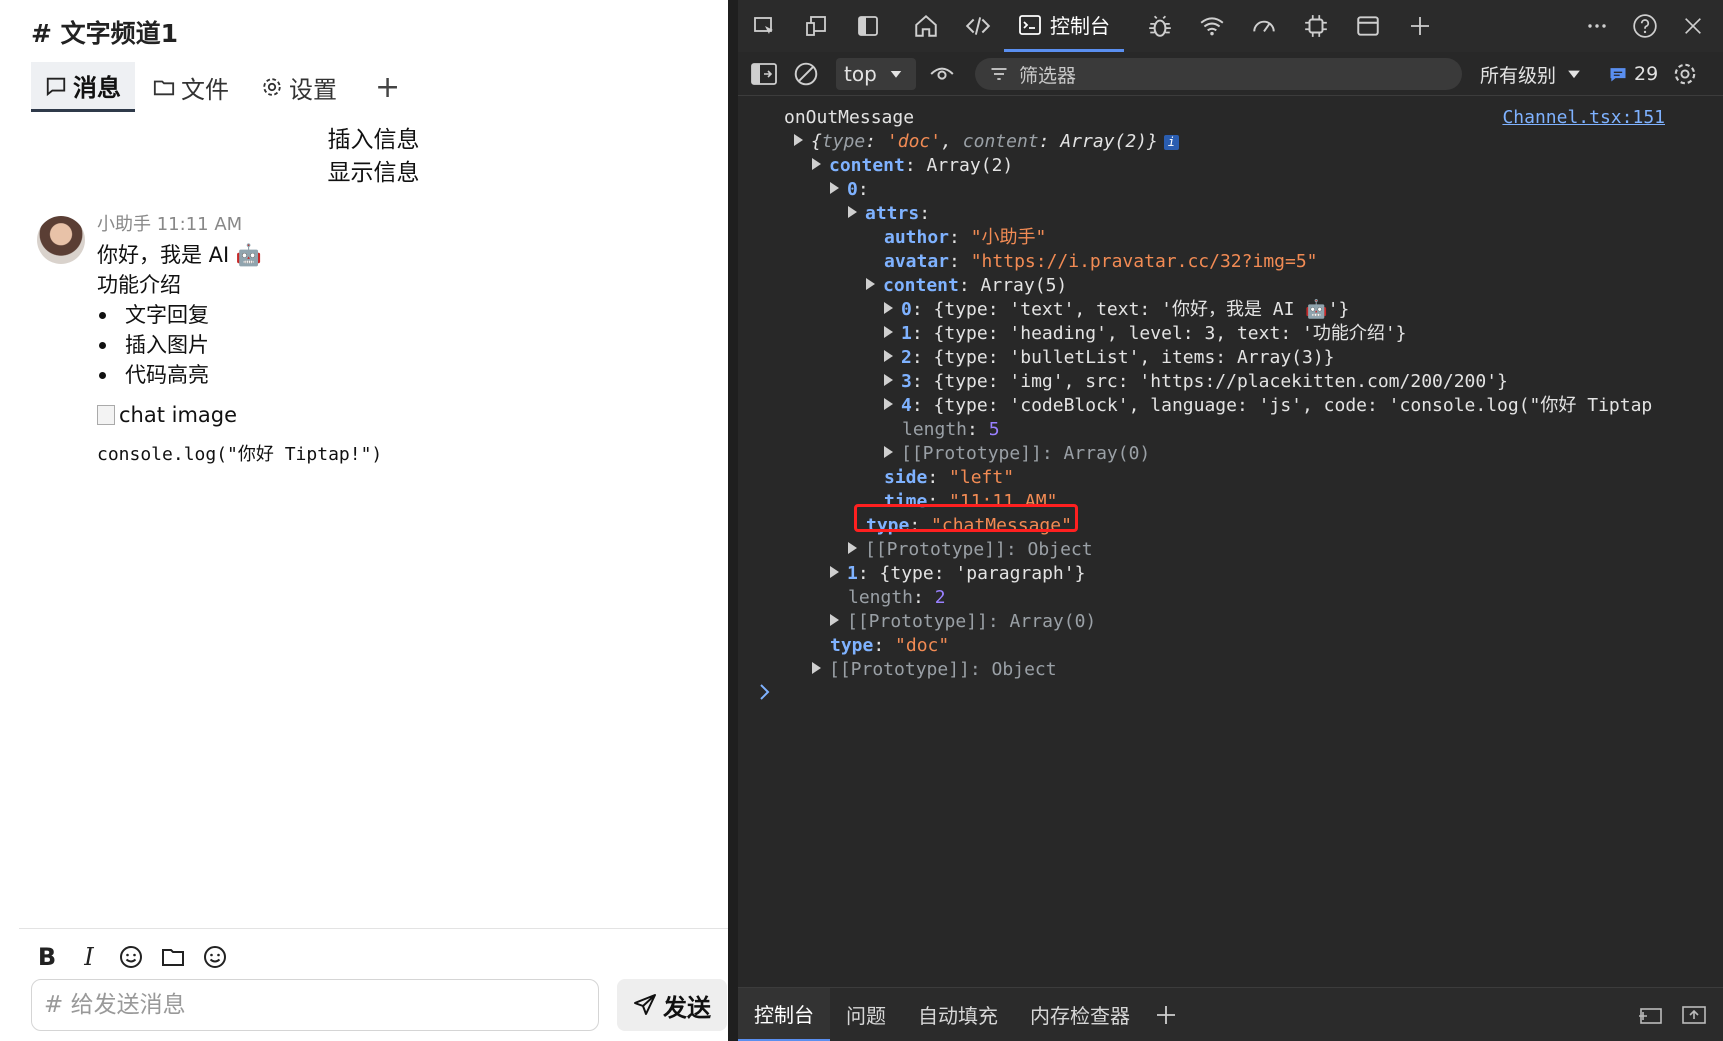  I want to click on editor-toolbar: B I, so click(131, 957).